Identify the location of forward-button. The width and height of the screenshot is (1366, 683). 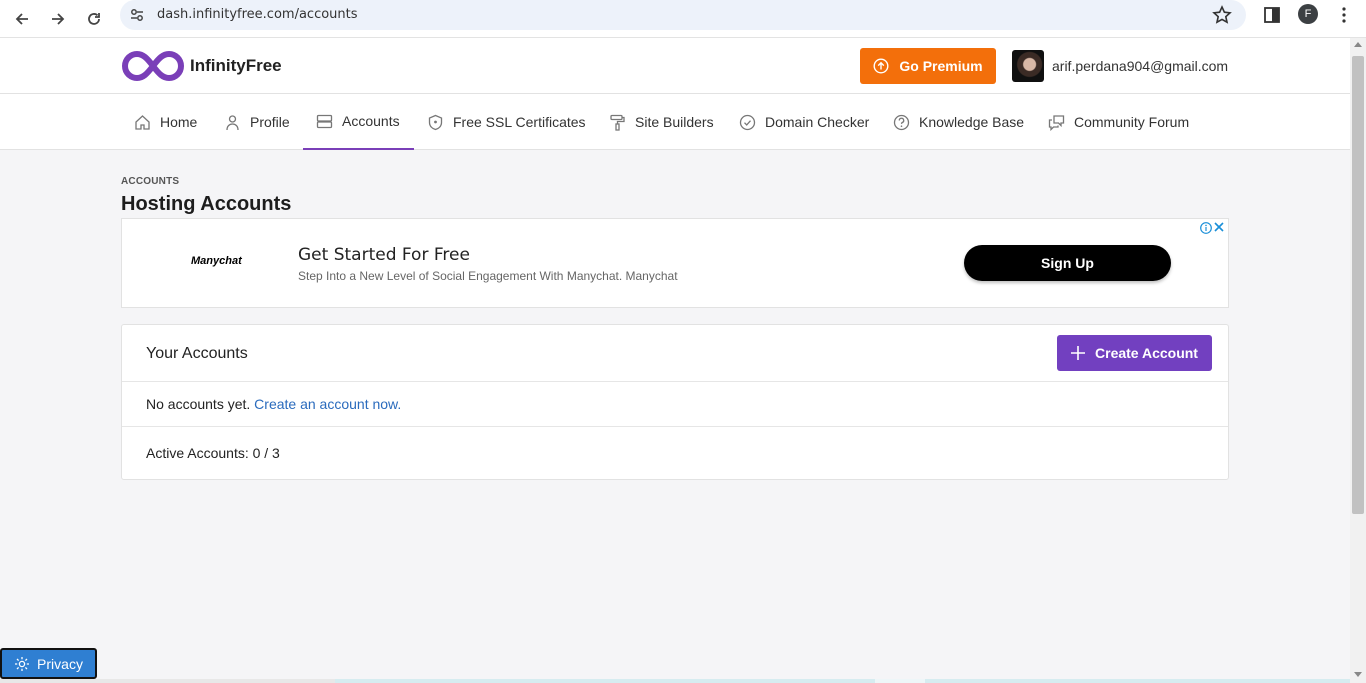
(58, 19).